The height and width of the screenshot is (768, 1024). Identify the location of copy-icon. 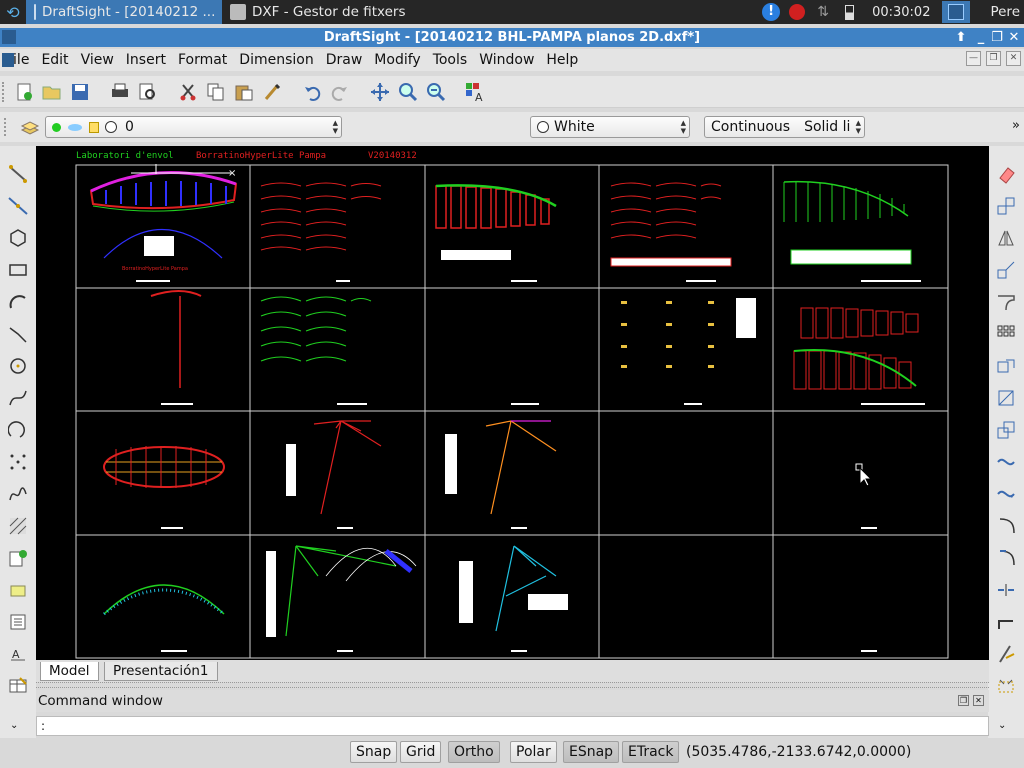
(216, 92).